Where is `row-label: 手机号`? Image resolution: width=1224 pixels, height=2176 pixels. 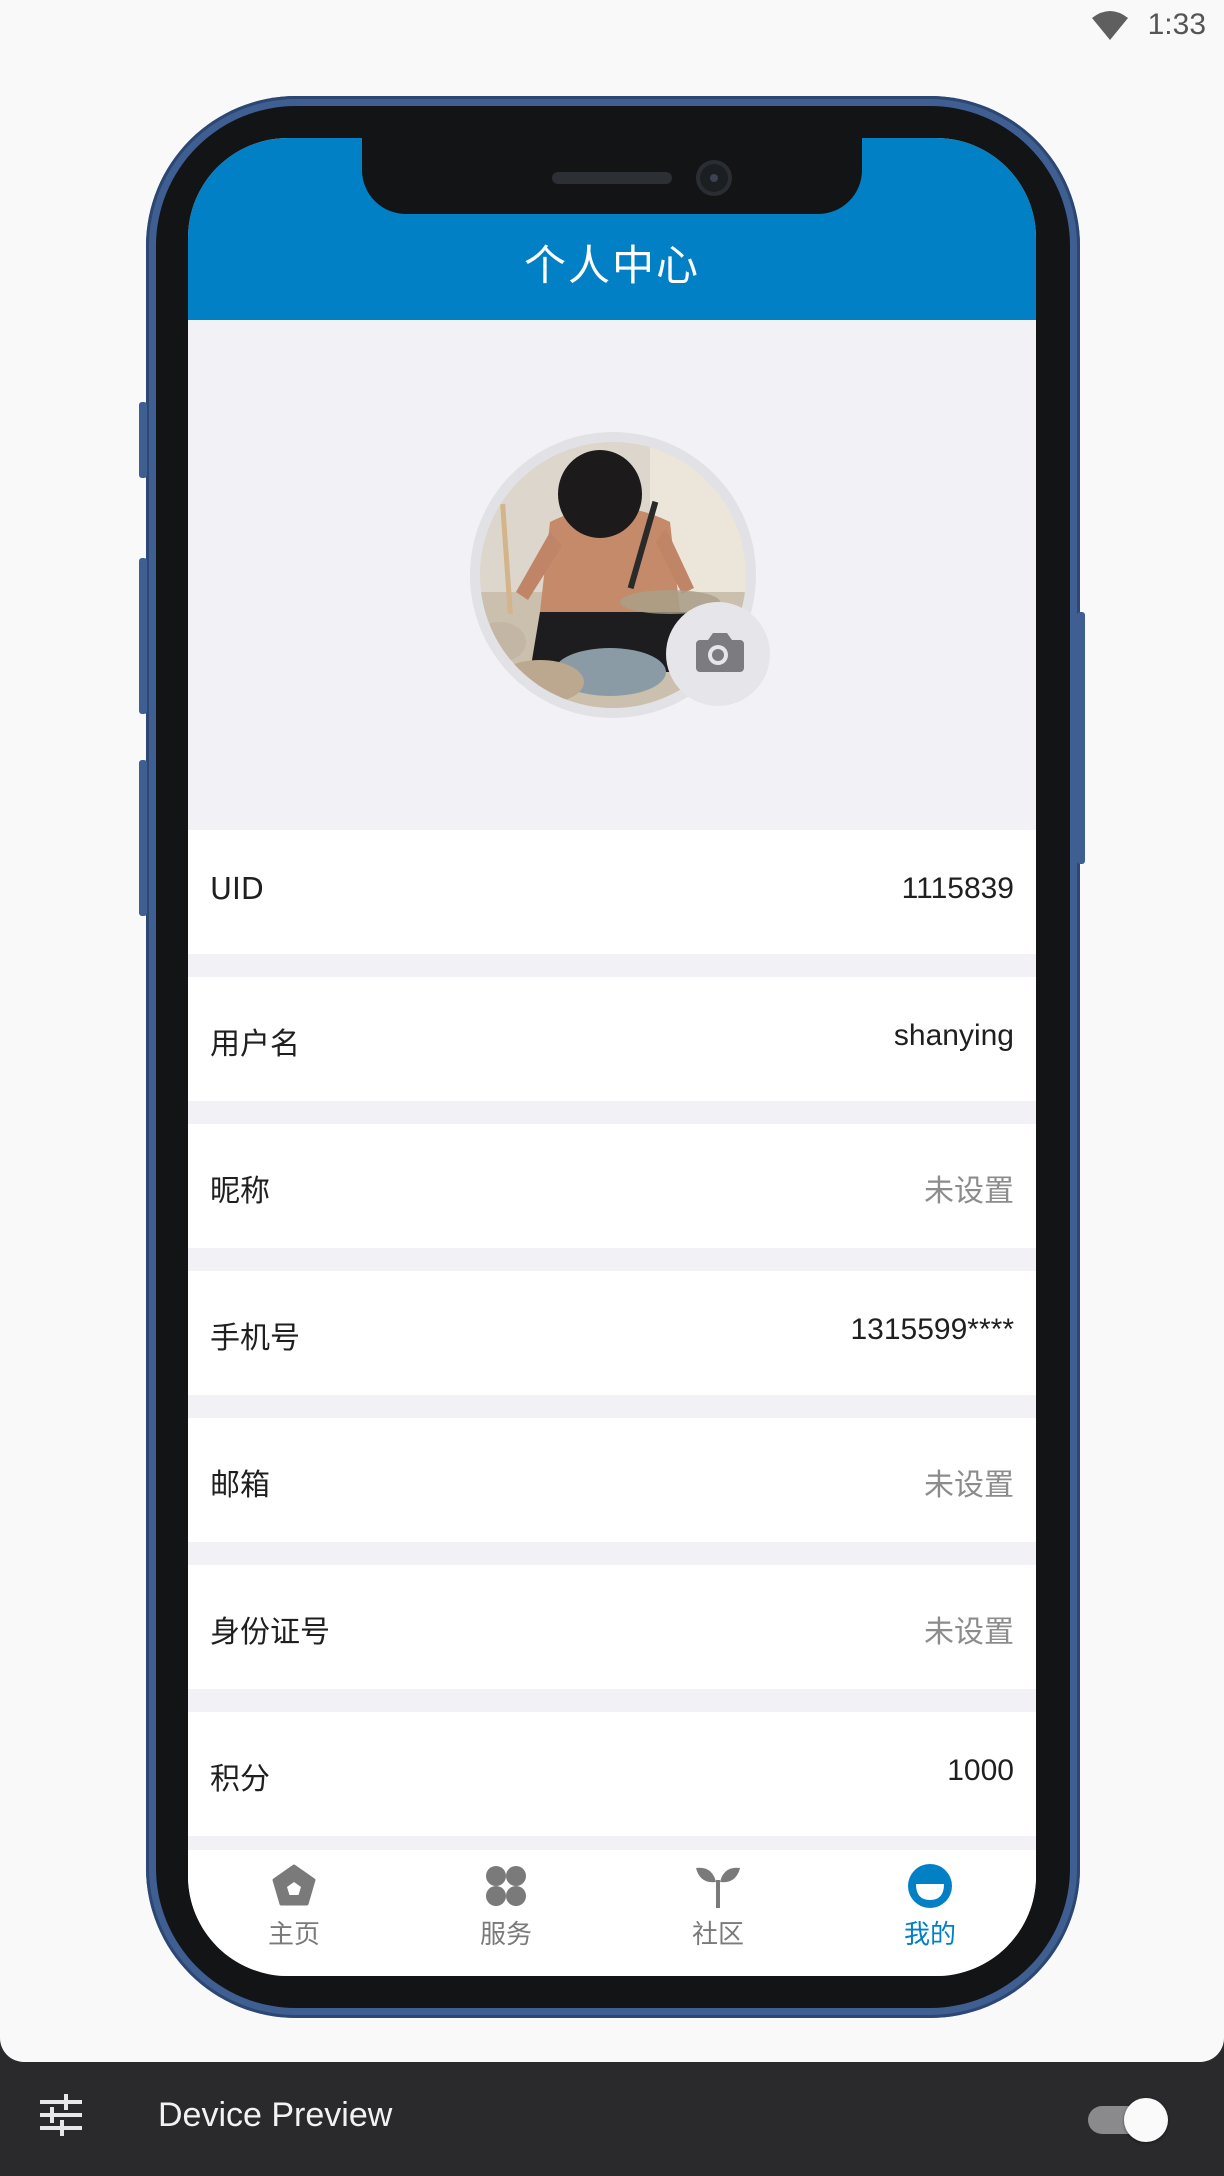 row-label: 手机号 is located at coordinates (255, 1338).